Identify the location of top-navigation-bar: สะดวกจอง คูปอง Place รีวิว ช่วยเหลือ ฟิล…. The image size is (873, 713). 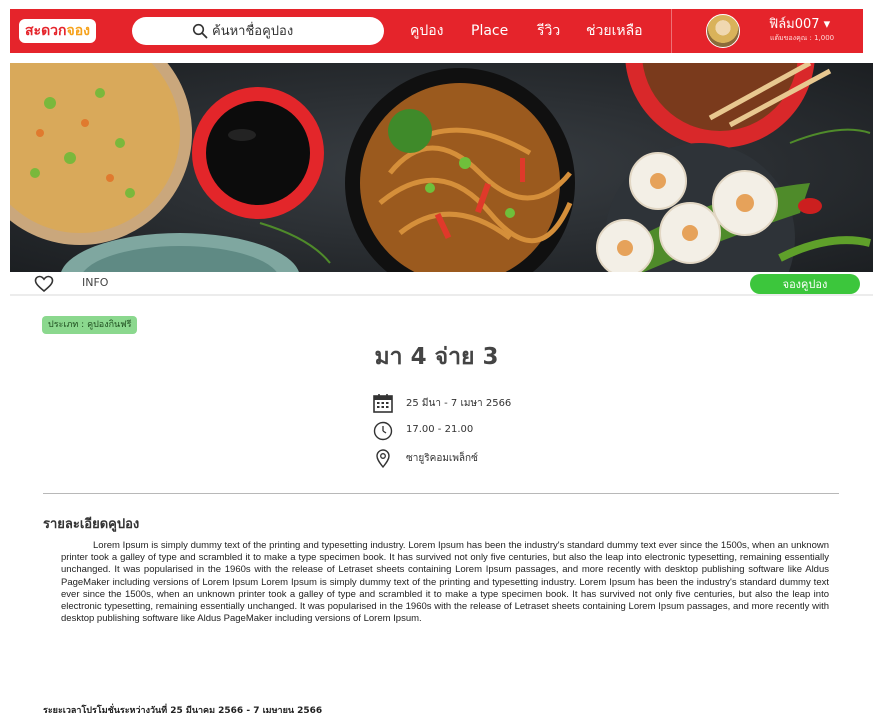
(436, 31).